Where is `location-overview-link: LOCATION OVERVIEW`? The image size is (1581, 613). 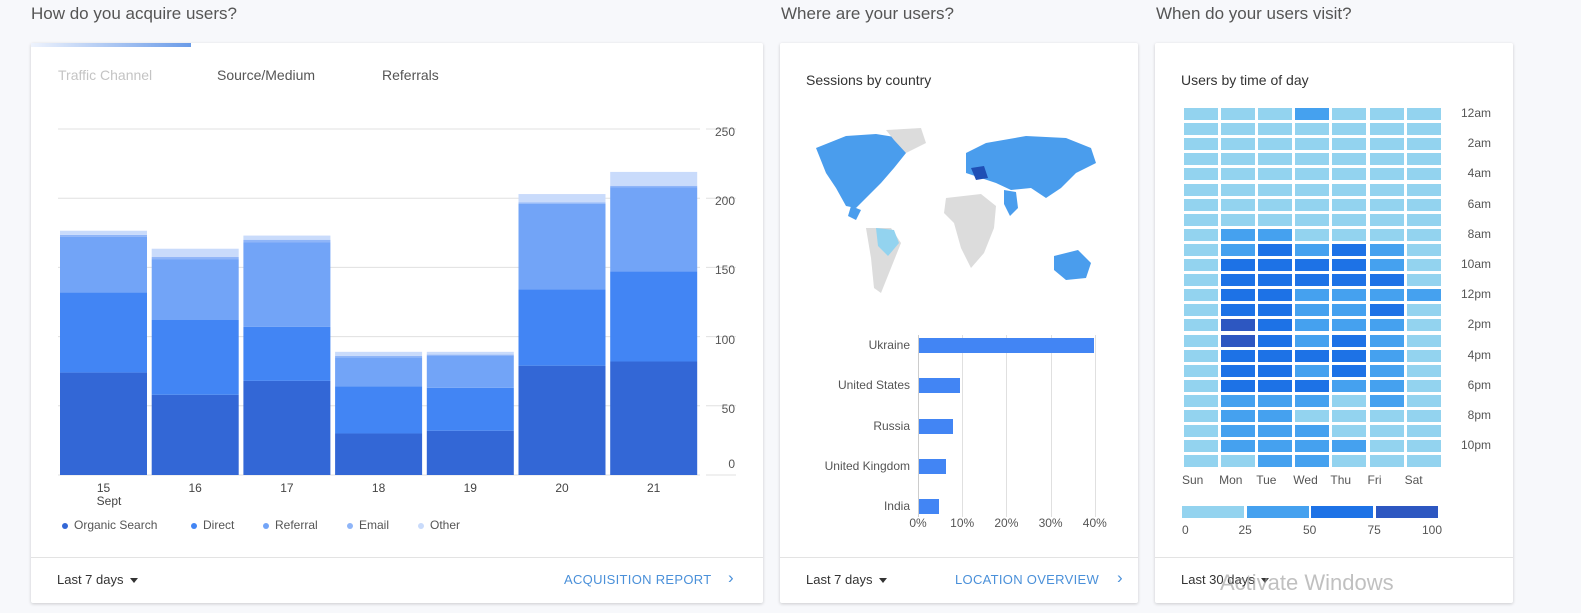 location-overview-link: LOCATION OVERVIEW is located at coordinates (1027, 579).